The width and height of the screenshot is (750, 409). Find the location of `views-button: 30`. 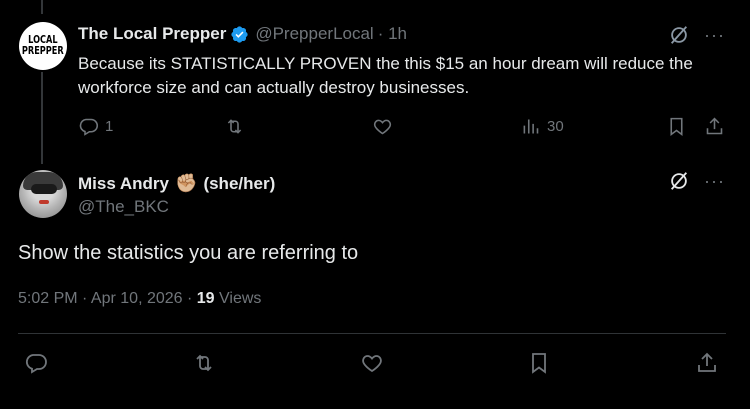

views-button: 30 is located at coordinates (542, 126).